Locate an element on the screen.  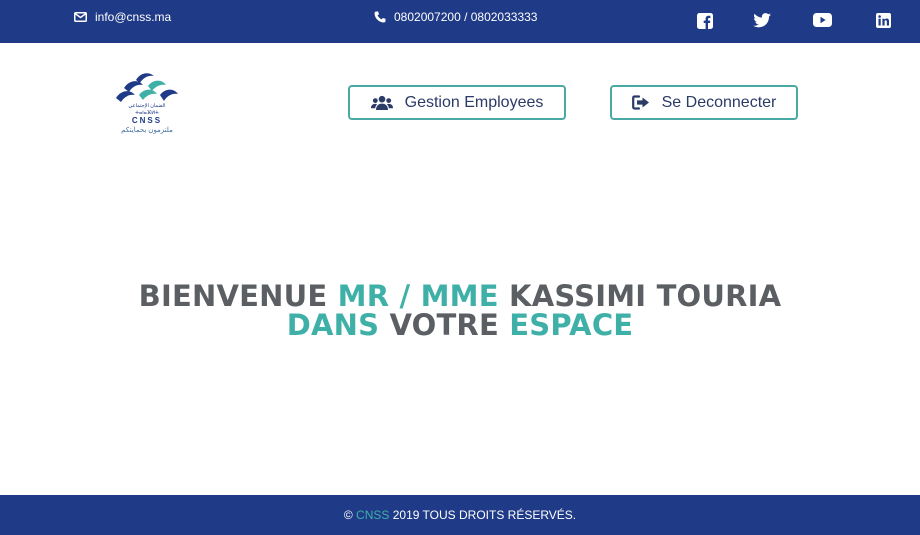
phone-text: 0802007200 / 0802033333 is located at coordinates (466, 17).